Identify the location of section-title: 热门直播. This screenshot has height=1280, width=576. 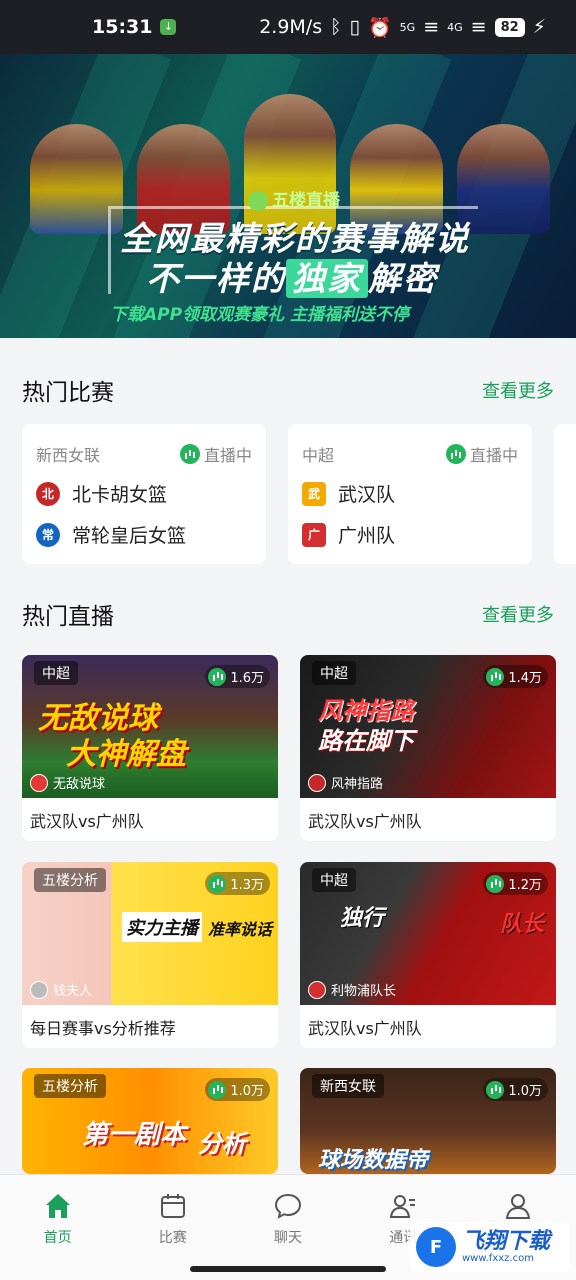
(68, 617).